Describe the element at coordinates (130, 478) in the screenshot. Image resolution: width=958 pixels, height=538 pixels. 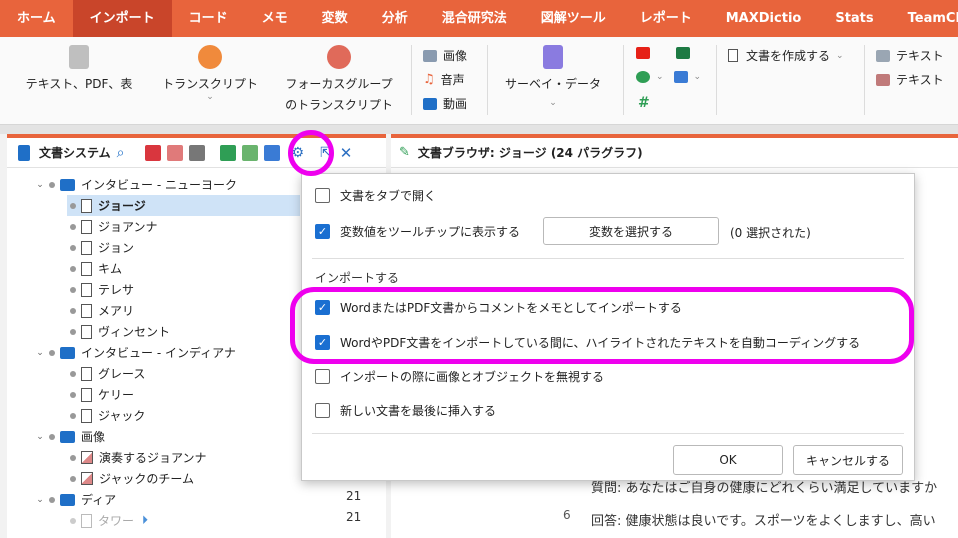
I see `tree-image-document: ジャックのチーム` at that location.